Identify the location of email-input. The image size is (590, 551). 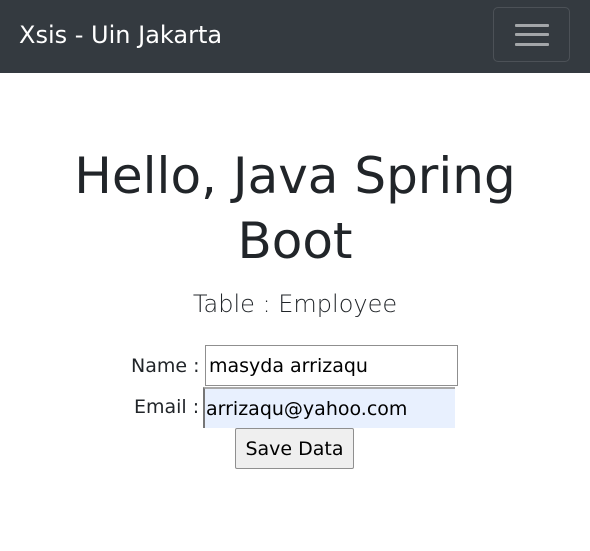
(329, 407).